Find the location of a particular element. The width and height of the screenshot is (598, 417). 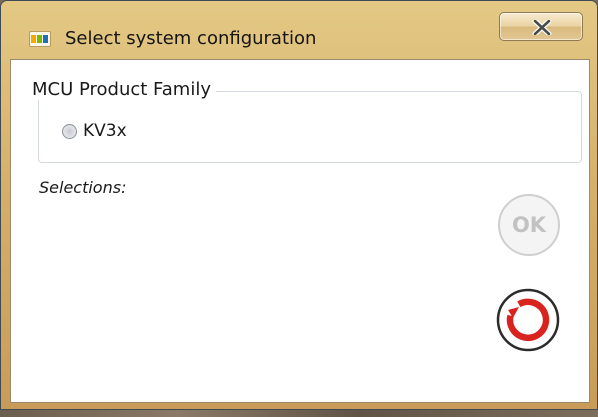

radio-label: KV3x is located at coordinates (105, 131).